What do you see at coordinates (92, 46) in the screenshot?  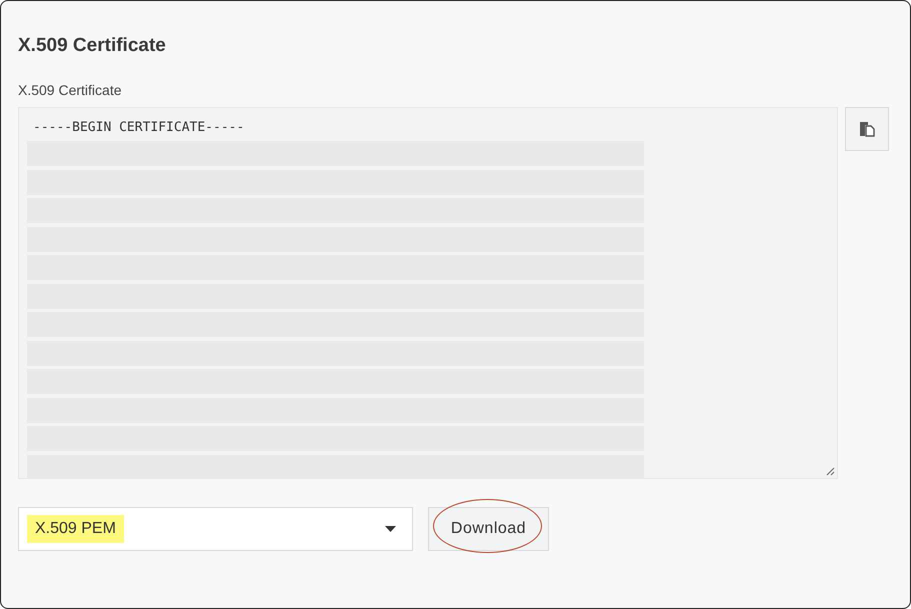 I see `section-title: X.509 Certificate` at bounding box center [92, 46].